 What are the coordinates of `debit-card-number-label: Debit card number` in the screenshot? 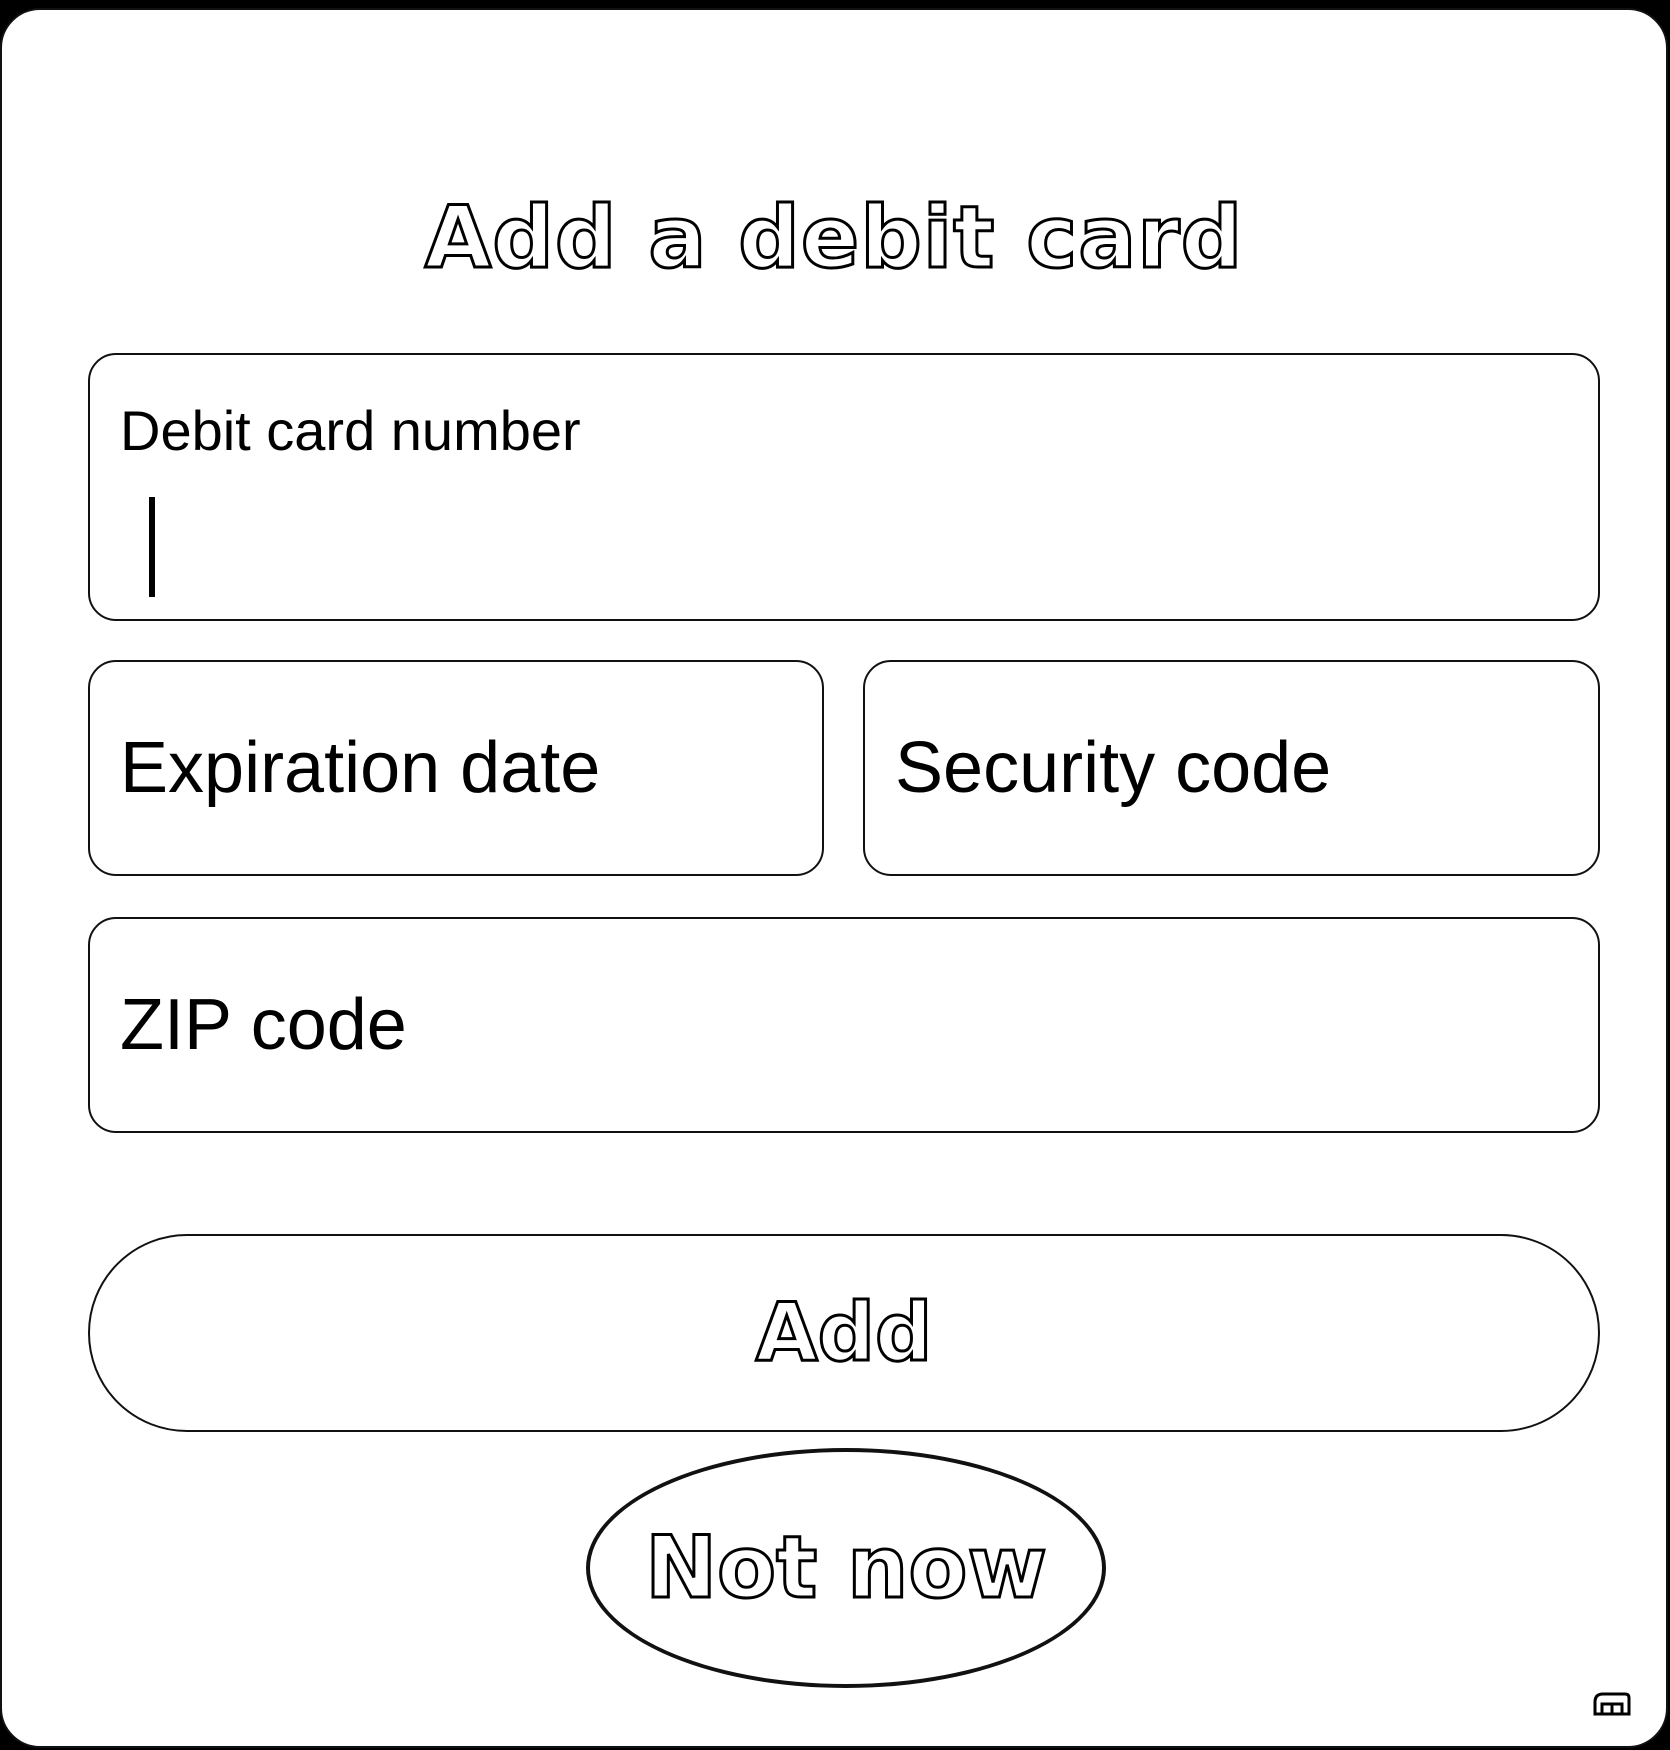 It's located at (350, 430).